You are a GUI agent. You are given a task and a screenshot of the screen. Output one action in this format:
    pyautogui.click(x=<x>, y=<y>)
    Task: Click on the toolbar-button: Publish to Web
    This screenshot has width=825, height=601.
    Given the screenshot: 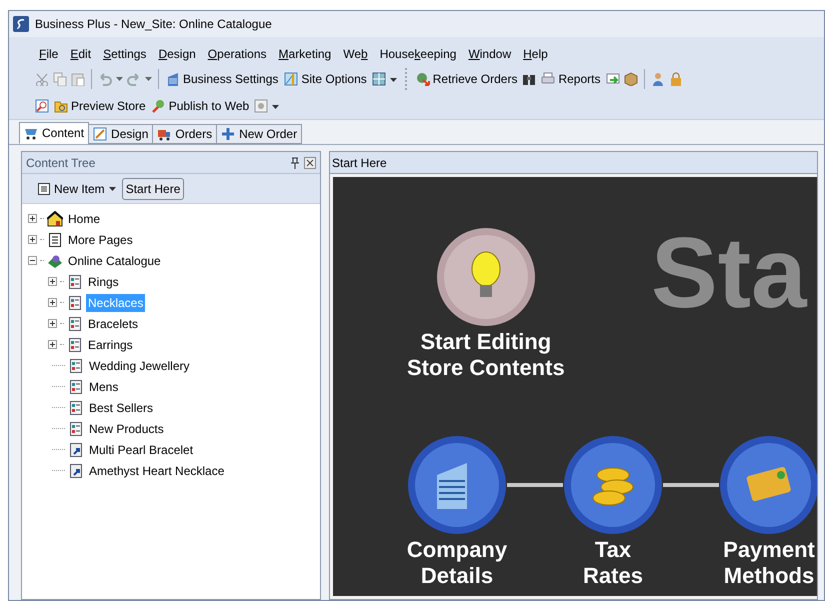 What is the action you would take?
    pyautogui.click(x=200, y=106)
    